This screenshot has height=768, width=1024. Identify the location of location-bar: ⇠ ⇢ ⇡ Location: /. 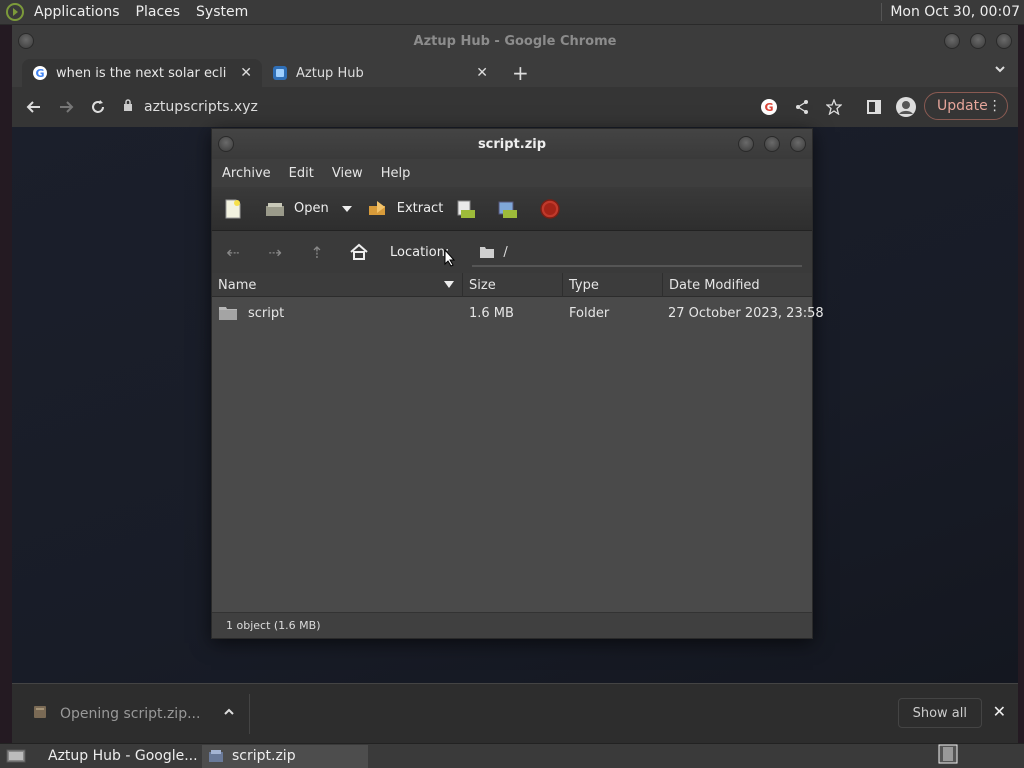
(512, 252).